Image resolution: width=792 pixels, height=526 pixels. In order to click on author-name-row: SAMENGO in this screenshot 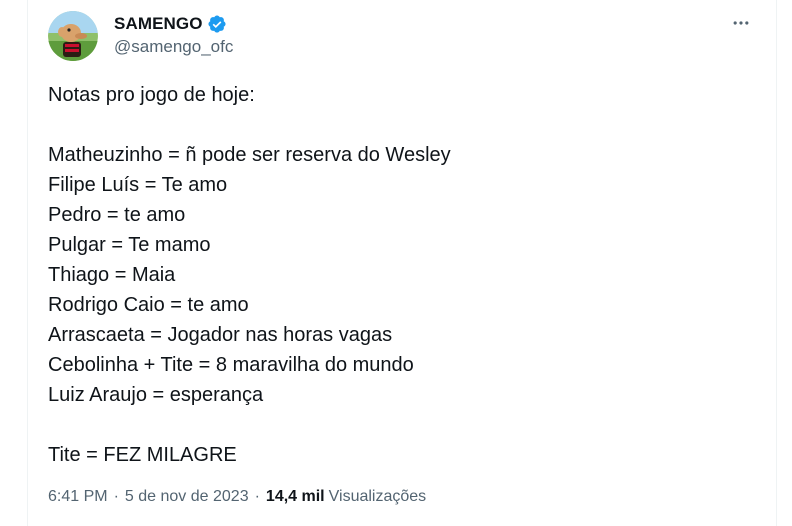, I will do `click(170, 24)`.